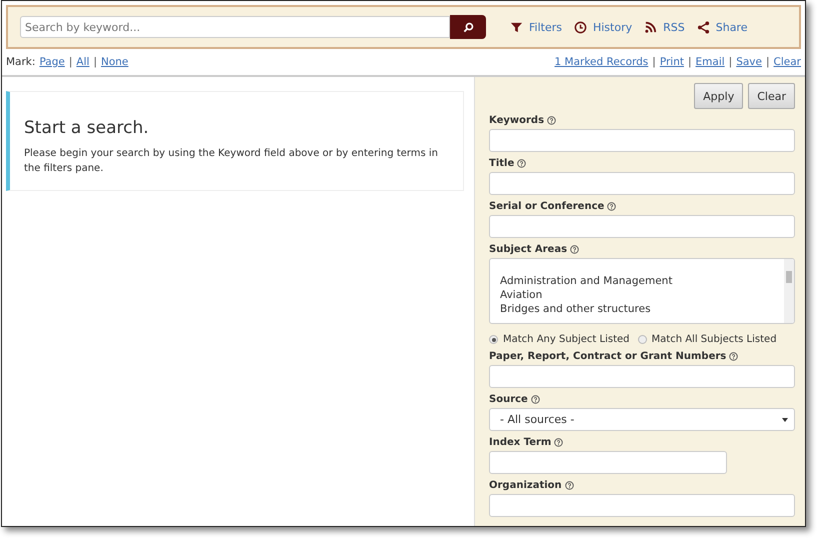 This screenshot has width=817, height=542. Describe the element at coordinates (787, 62) in the screenshot. I see `link: Clear` at that location.